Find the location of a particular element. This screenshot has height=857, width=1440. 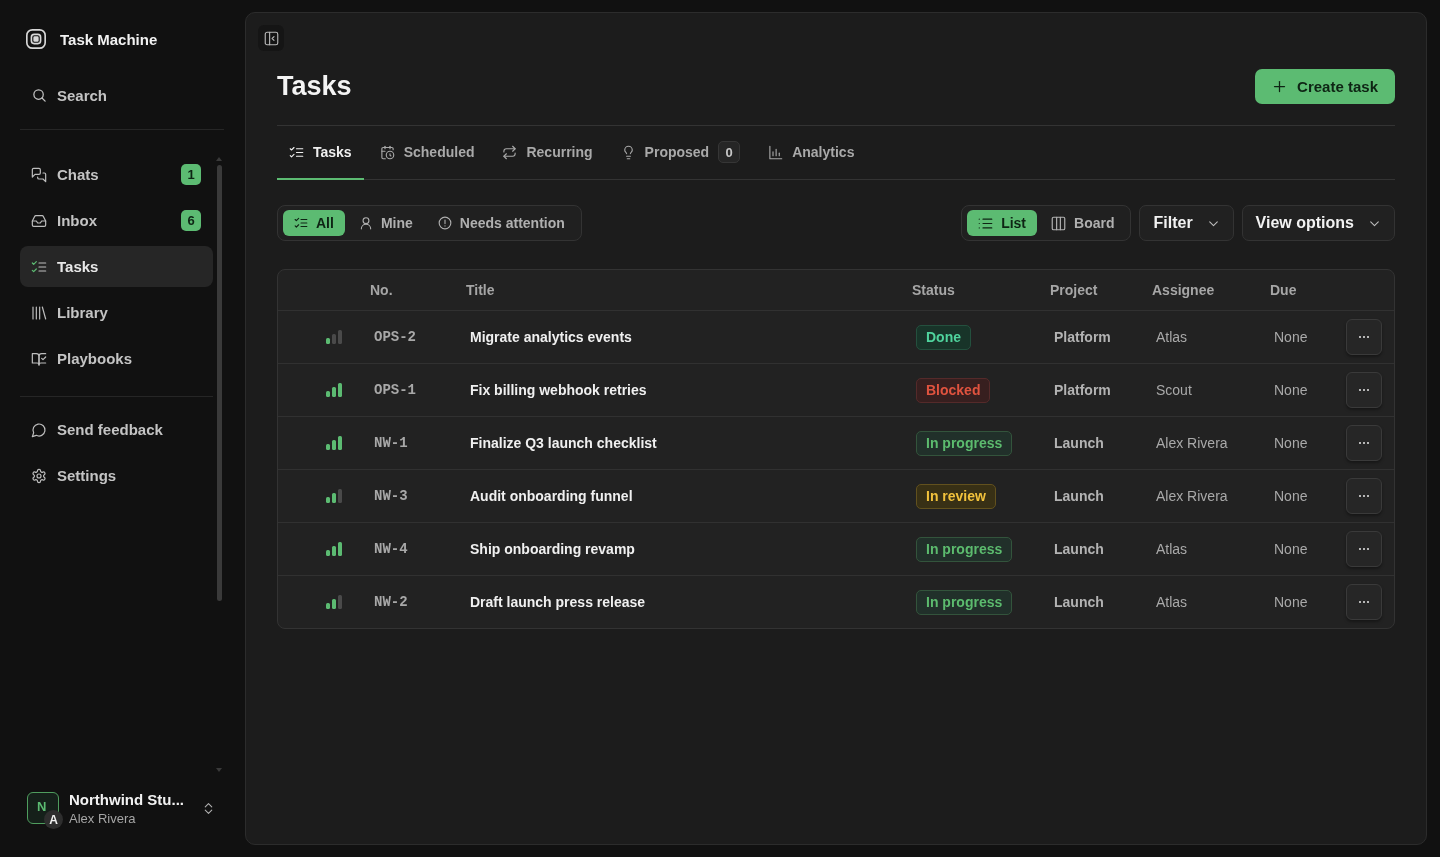

task-title: Finalize Q3 launch checklist is located at coordinates (563, 443).